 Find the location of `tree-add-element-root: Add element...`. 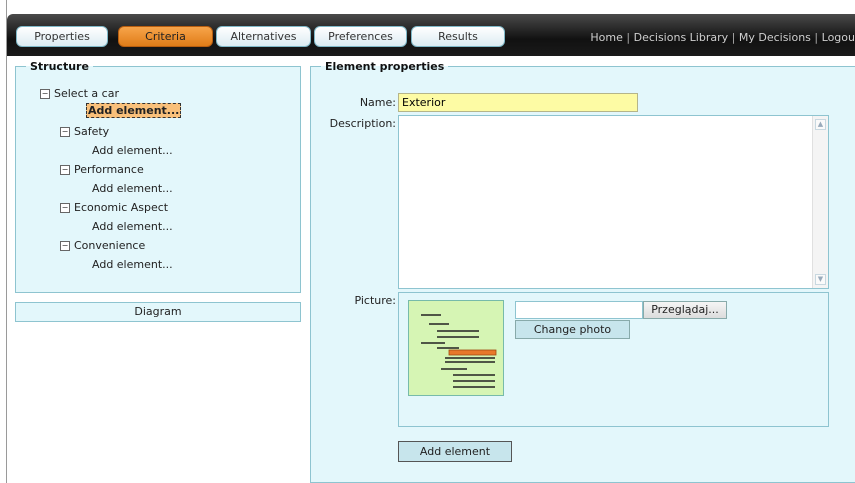

tree-add-element-root: Add element... is located at coordinates (134, 110).